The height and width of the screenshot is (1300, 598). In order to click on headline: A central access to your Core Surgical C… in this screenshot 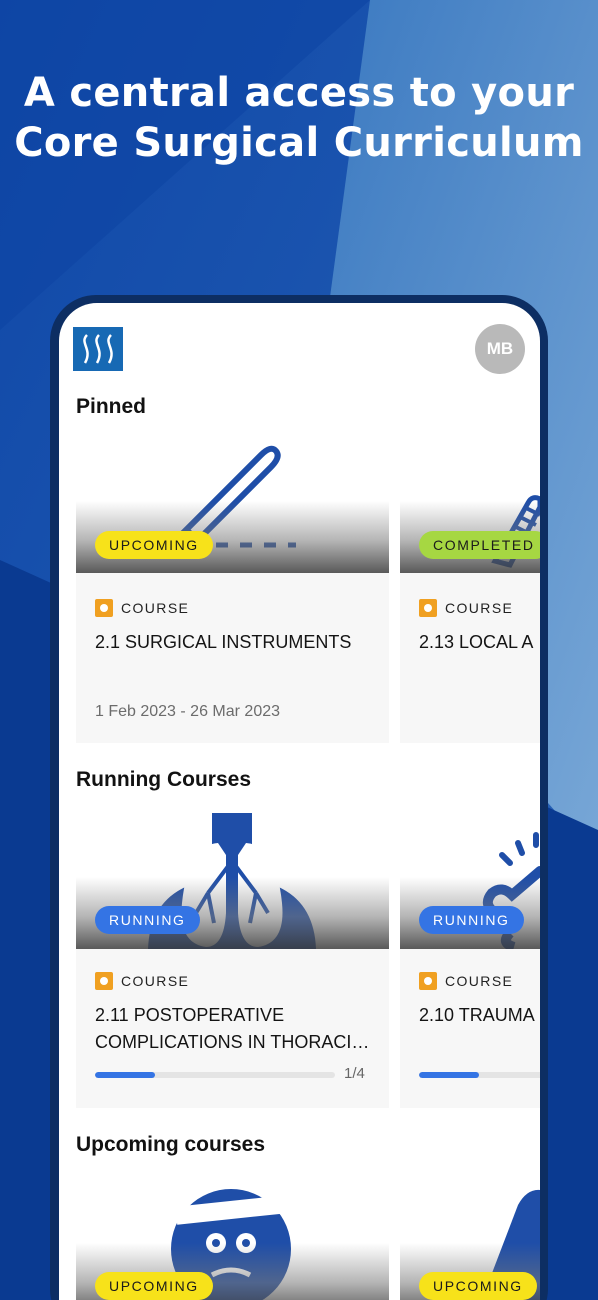, I will do `click(299, 118)`.